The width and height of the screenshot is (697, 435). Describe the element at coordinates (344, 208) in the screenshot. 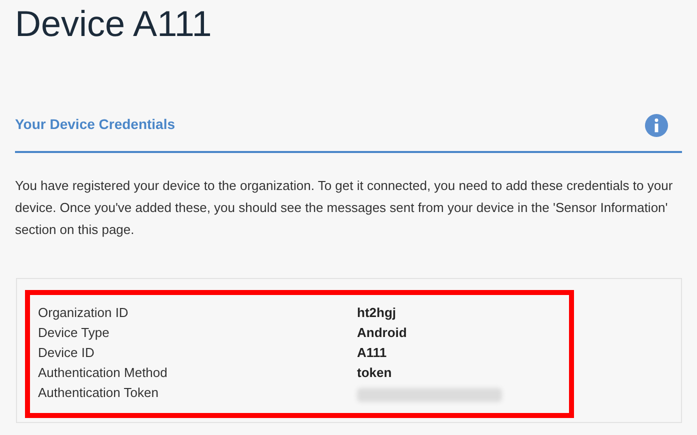

I see `section-description: You have registered your device to the organization. To get it connected, you need to add these credentials to your device. Once you've added these, you should see the messages sent from your device in the 'Sensor Information' section on this page.` at that location.